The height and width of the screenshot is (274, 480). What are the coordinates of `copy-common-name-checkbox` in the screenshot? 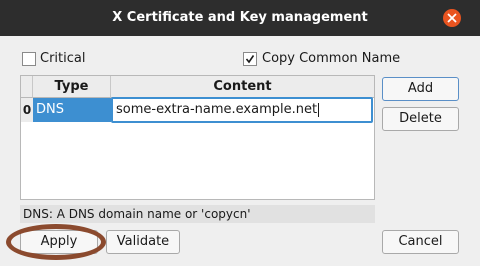 It's located at (250, 59).